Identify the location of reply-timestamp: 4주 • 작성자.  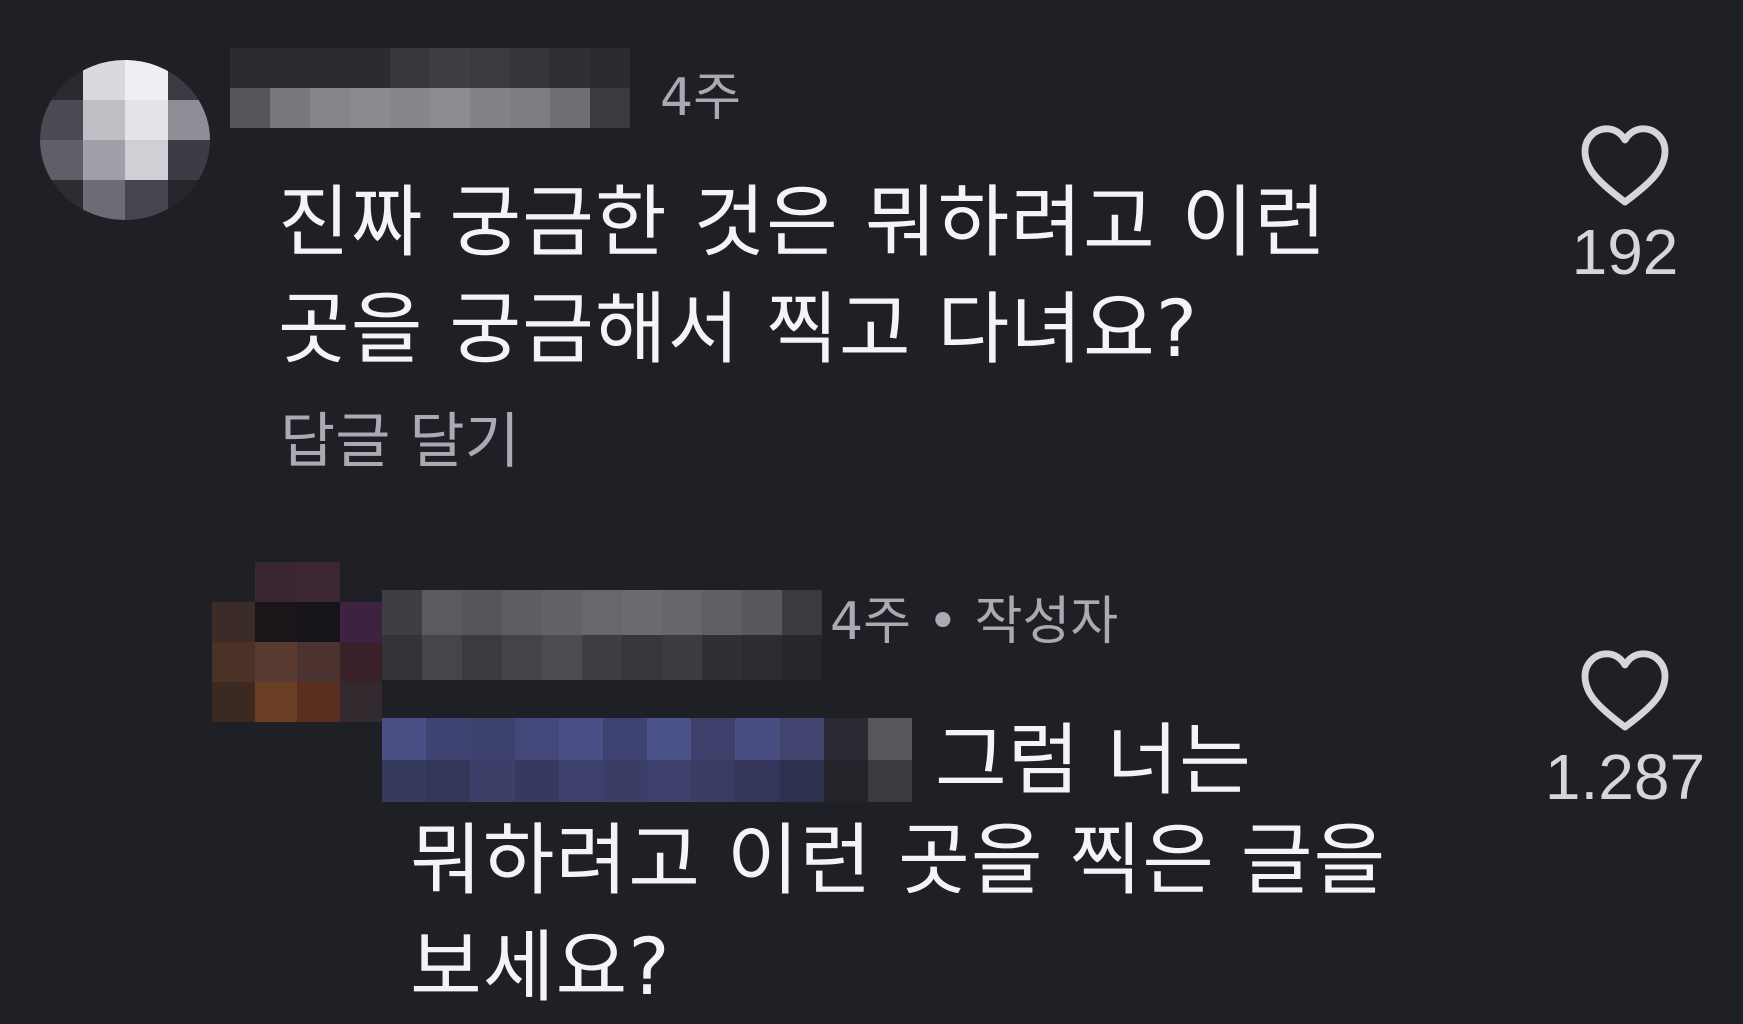
(974, 622).